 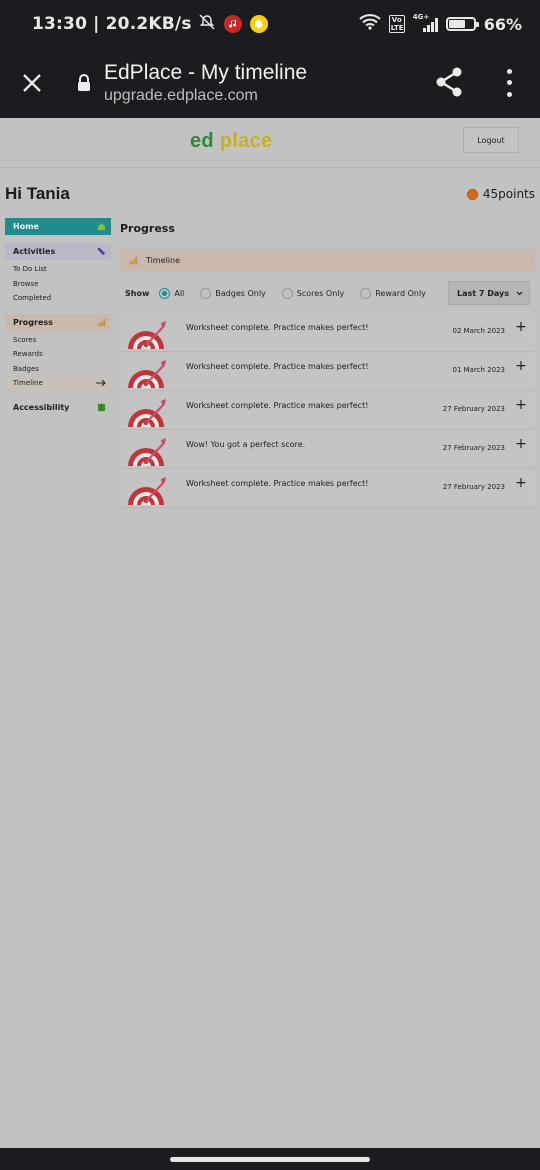 What do you see at coordinates (509, 83) in the screenshot?
I see `more-options-button` at bounding box center [509, 83].